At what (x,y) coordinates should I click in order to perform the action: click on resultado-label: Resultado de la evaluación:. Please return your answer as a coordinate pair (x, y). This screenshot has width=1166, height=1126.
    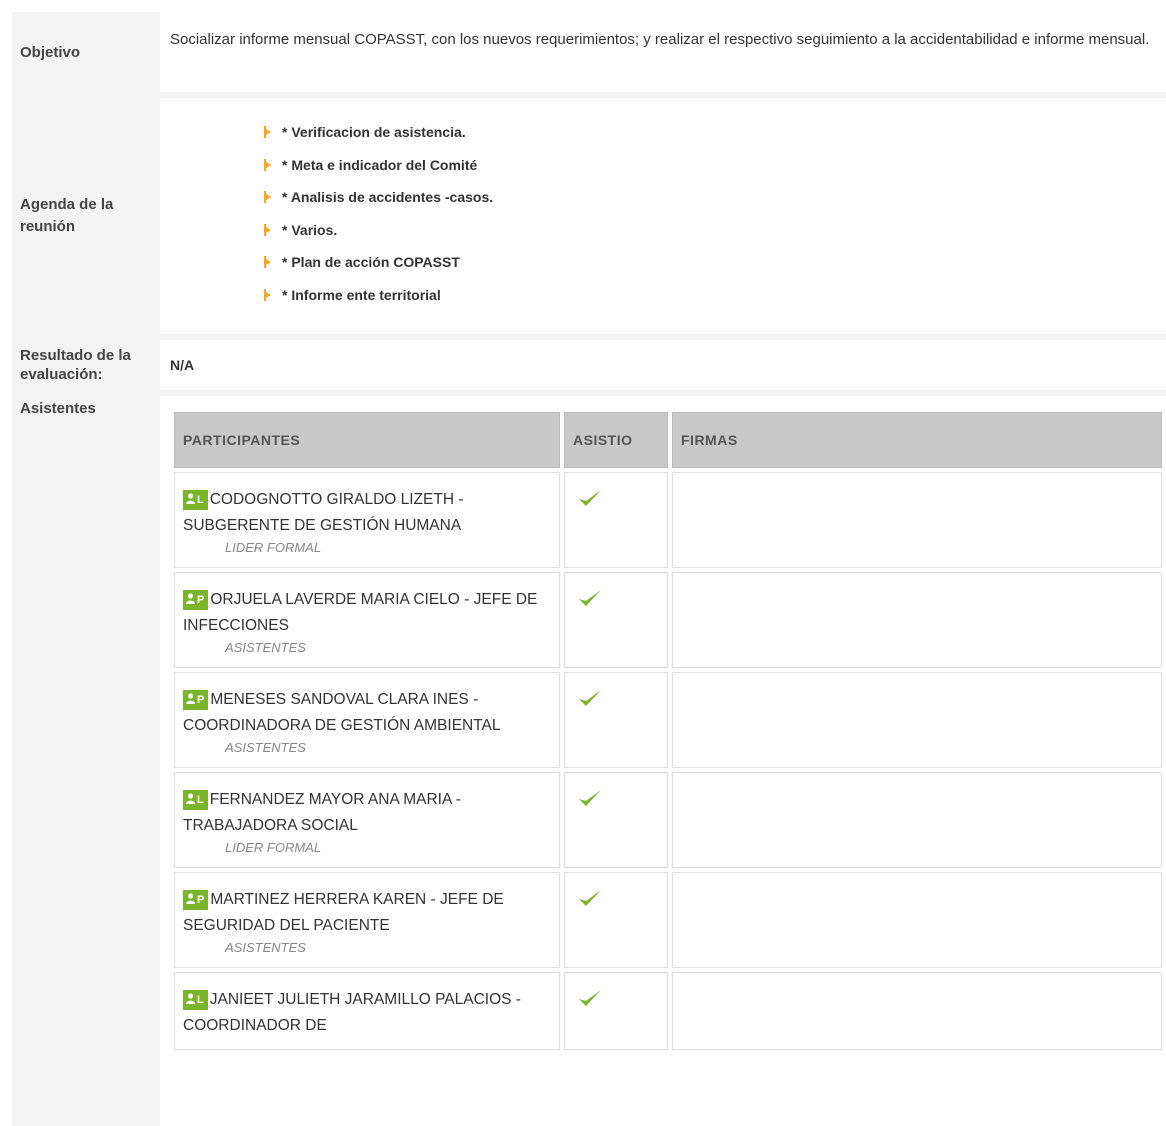
    Looking at the image, I should click on (86, 365).